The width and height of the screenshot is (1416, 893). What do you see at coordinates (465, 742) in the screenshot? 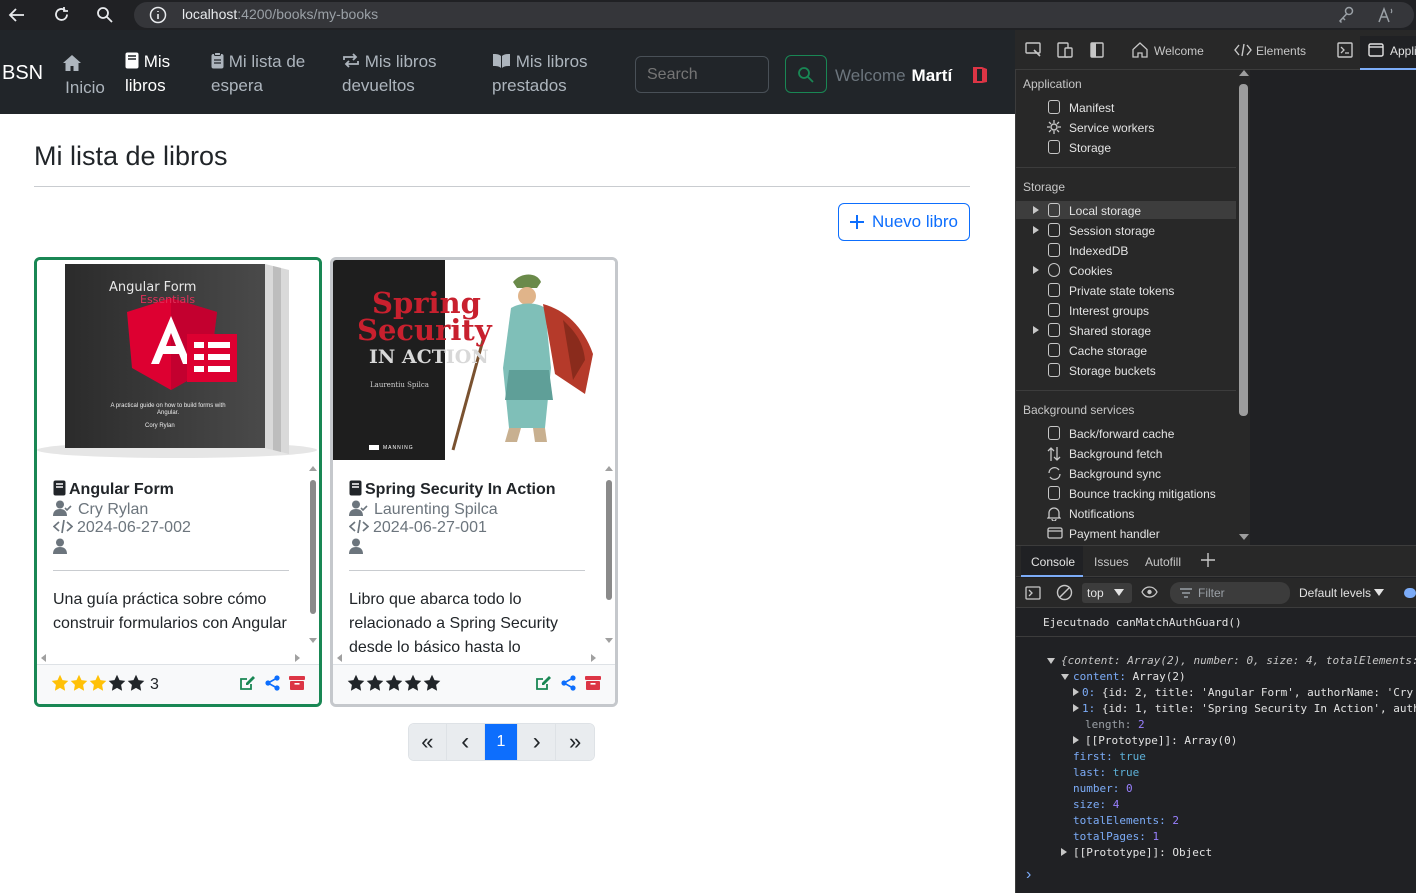
I see `prev-page-button: ‹` at bounding box center [465, 742].